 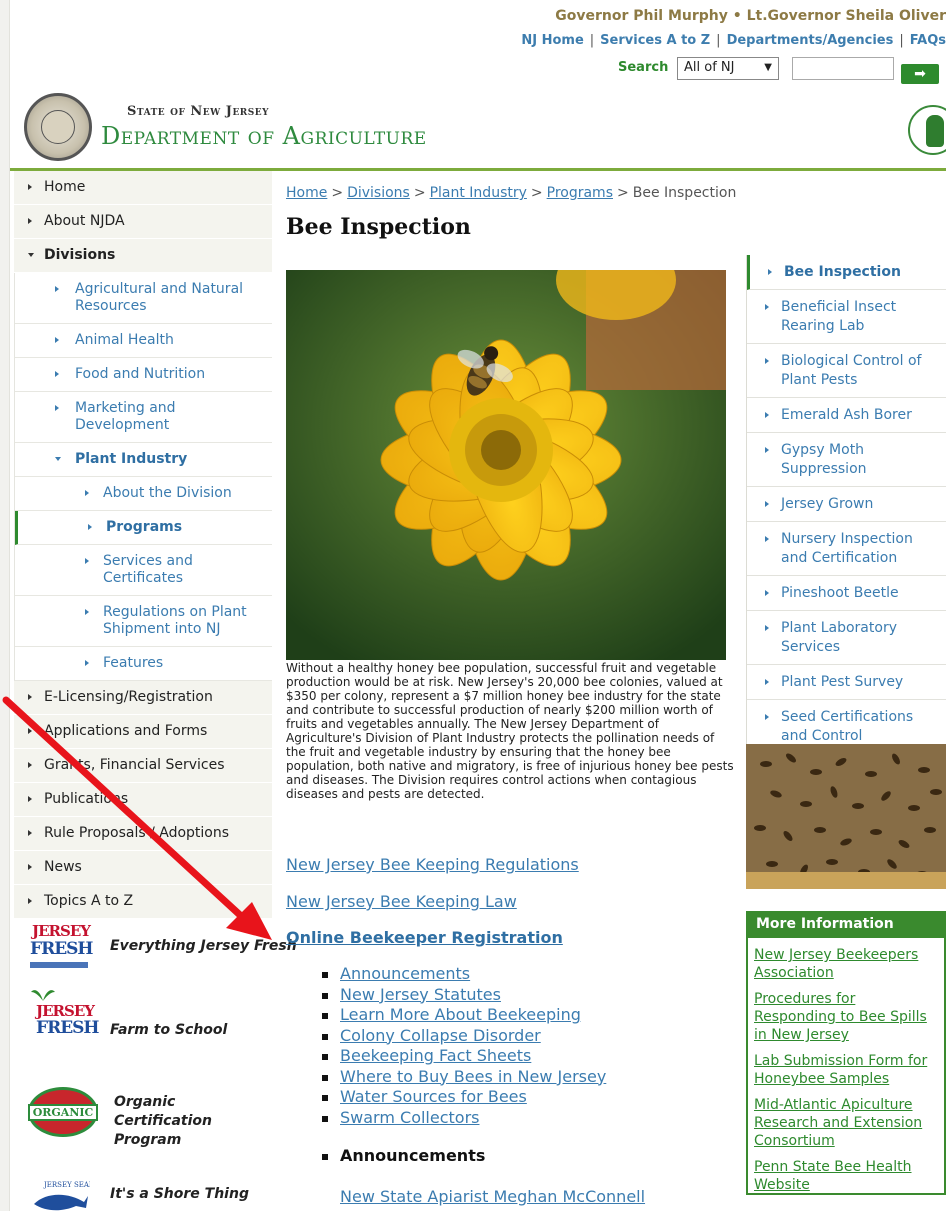 I want to click on arrow-right-icon: ➡, so click(x=920, y=74).